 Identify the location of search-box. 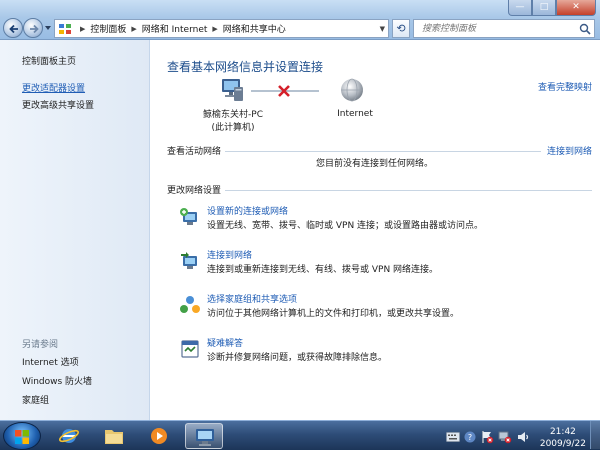
(504, 28).